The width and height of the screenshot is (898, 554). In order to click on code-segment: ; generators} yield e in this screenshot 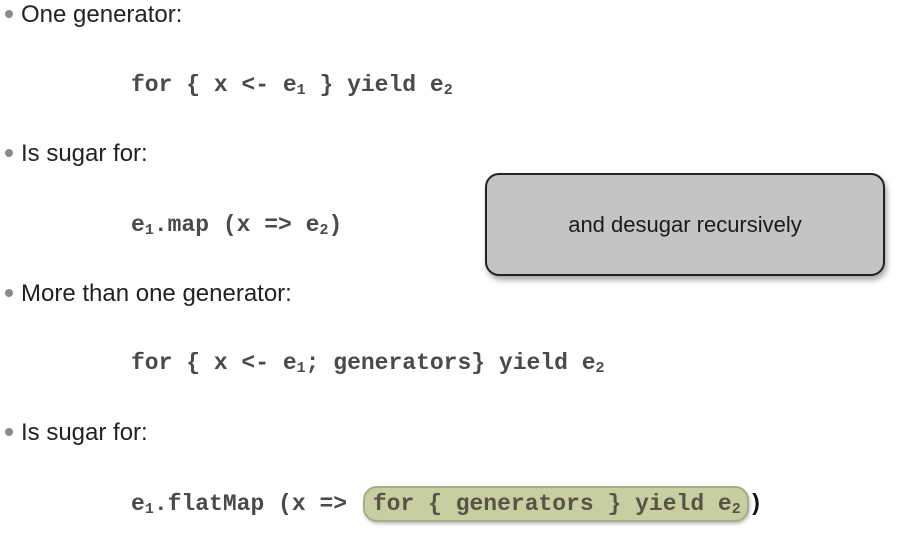, I will do `click(450, 363)`.